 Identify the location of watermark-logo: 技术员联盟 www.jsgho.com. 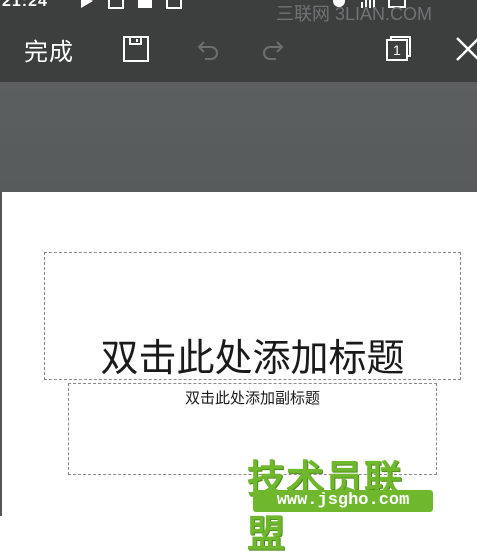
(342, 502).